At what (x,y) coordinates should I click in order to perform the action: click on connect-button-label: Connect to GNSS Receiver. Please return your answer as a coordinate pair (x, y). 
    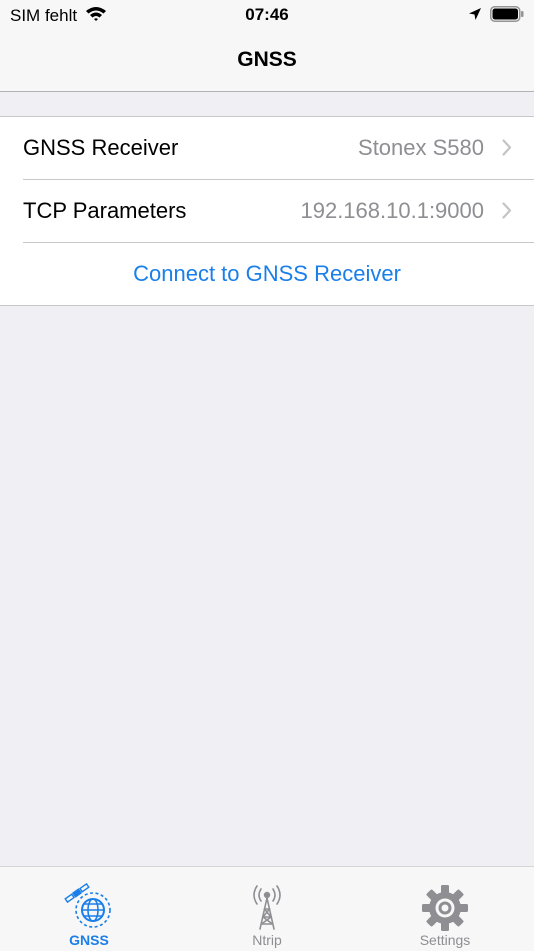
    Looking at the image, I should click on (267, 273).